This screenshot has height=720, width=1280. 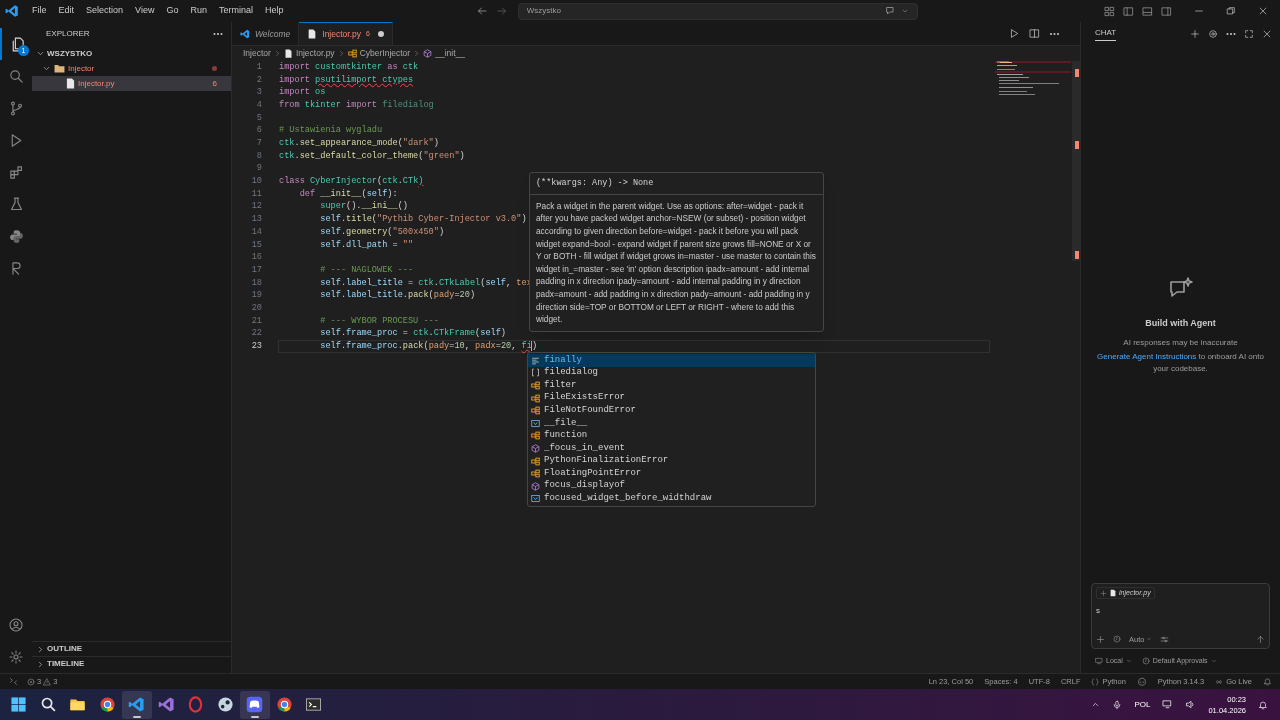 I want to click on toggle-panel-icon, so click(x=1147, y=11).